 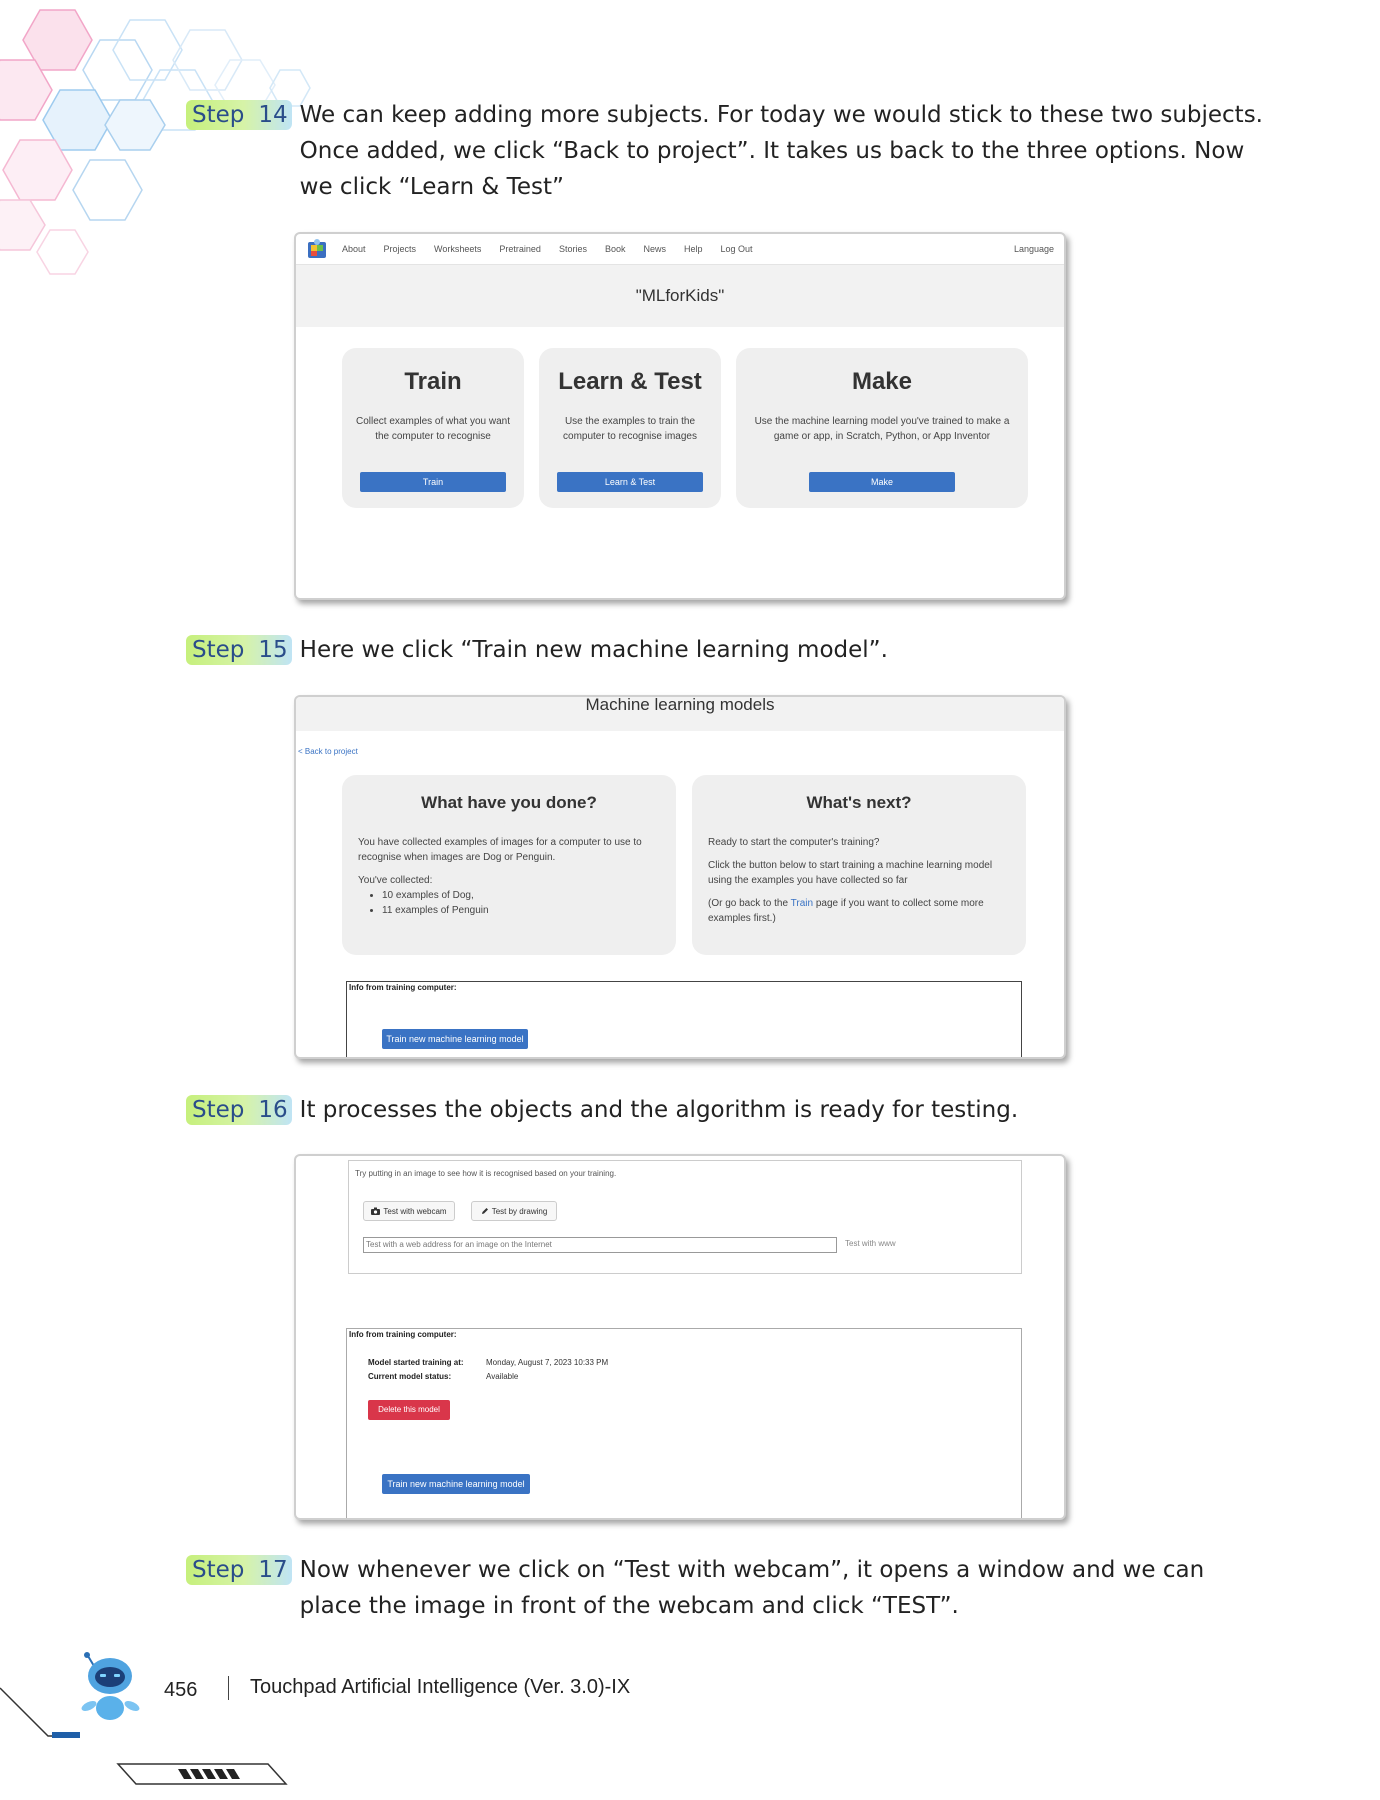 What do you see at coordinates (630, 482) in the screenshot?
I see `learn-test-button: Learn & Test` at bounding box center [630, 482].